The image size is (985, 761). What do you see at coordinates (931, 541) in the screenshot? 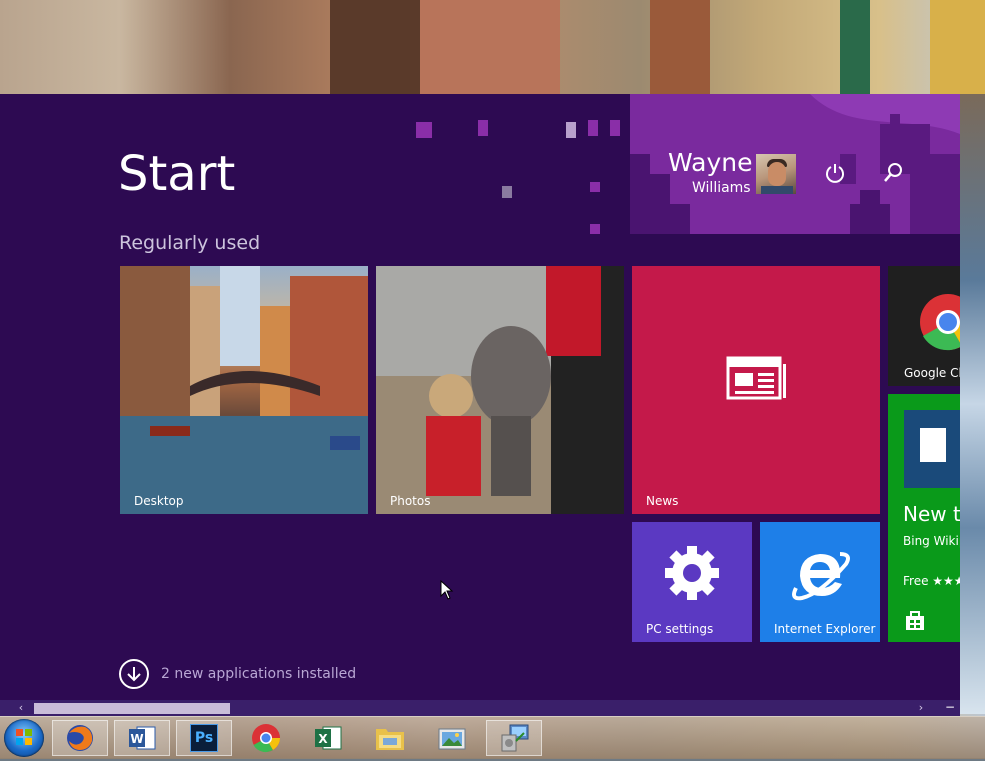
I see `store-subtitle: Bing Wikip` at bounding box center [931, 541].